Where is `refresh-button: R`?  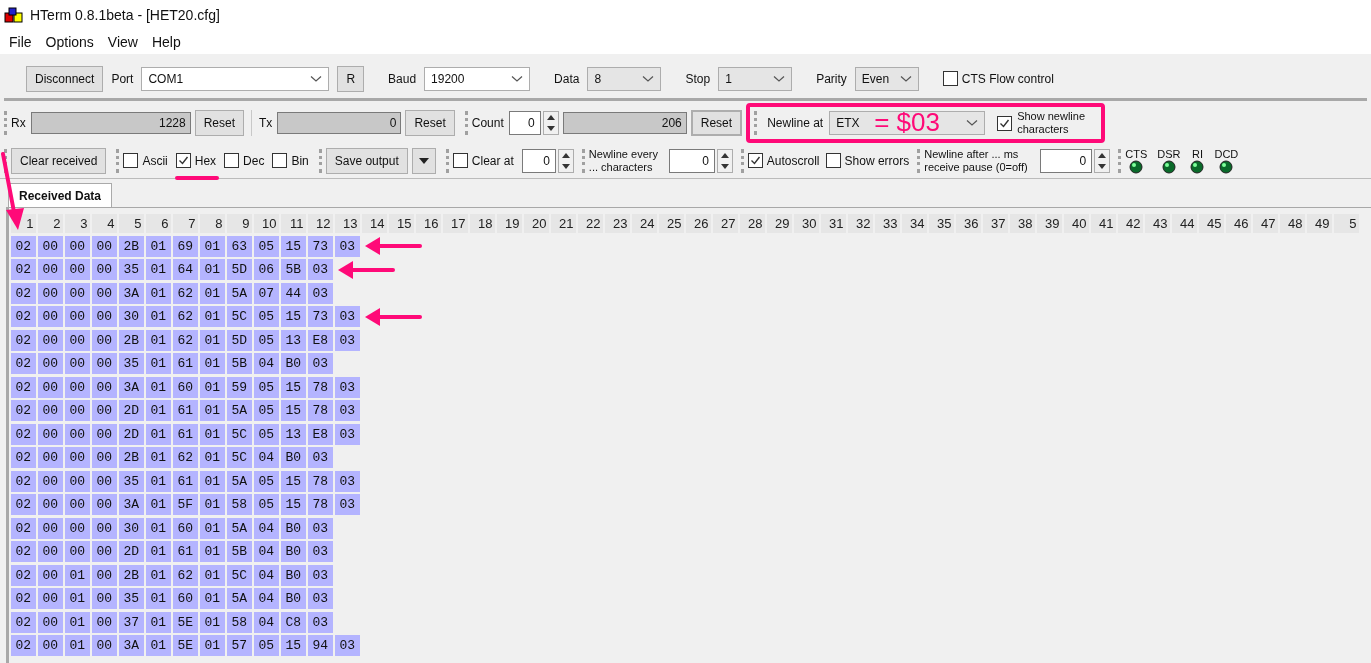
refresh-button: R is located at coordinates (351, 78).